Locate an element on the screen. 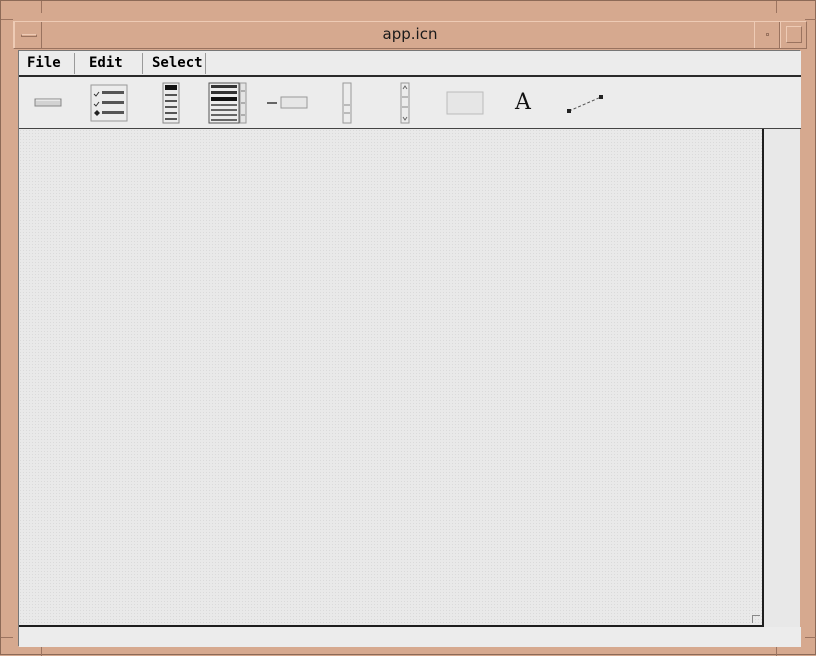 The image size is (816, 656). button-tool-icon is located at coordinates (48, 102).